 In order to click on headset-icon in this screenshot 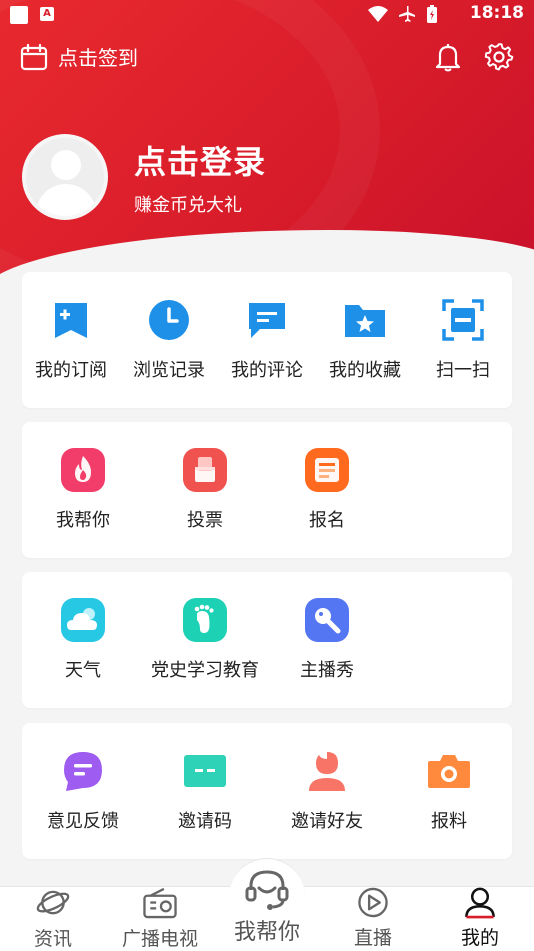, I will do `click(267, 890)`.